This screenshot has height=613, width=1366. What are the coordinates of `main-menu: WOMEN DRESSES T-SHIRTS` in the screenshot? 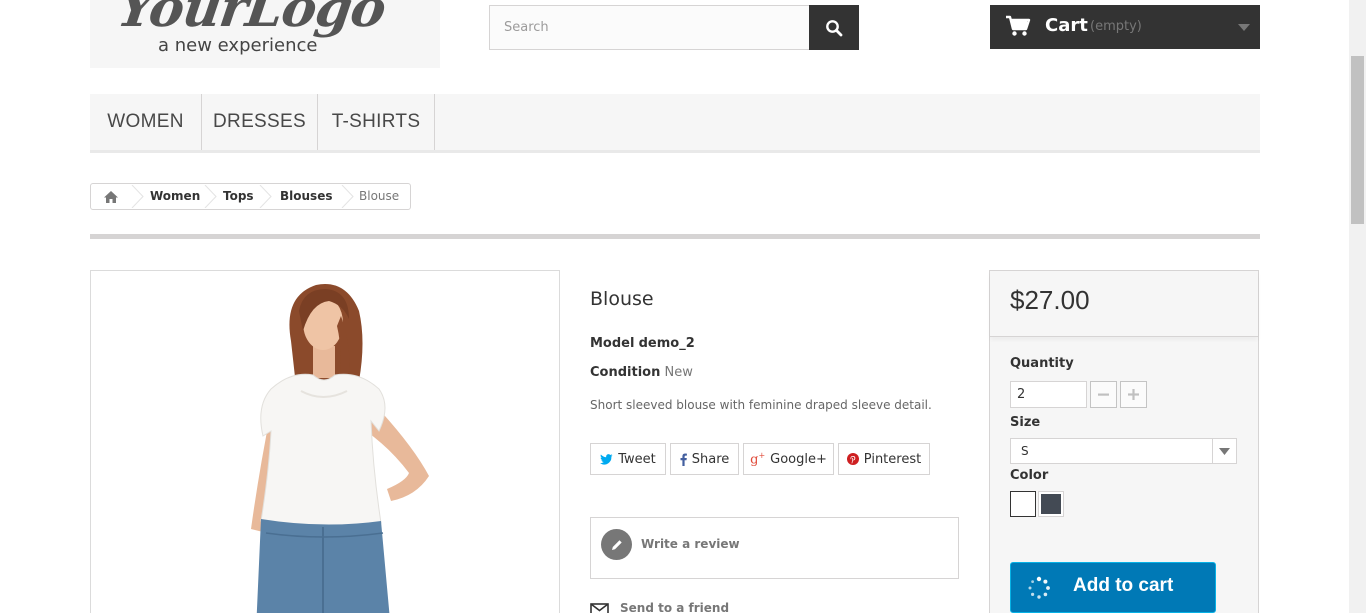 It's located at (675, 123).